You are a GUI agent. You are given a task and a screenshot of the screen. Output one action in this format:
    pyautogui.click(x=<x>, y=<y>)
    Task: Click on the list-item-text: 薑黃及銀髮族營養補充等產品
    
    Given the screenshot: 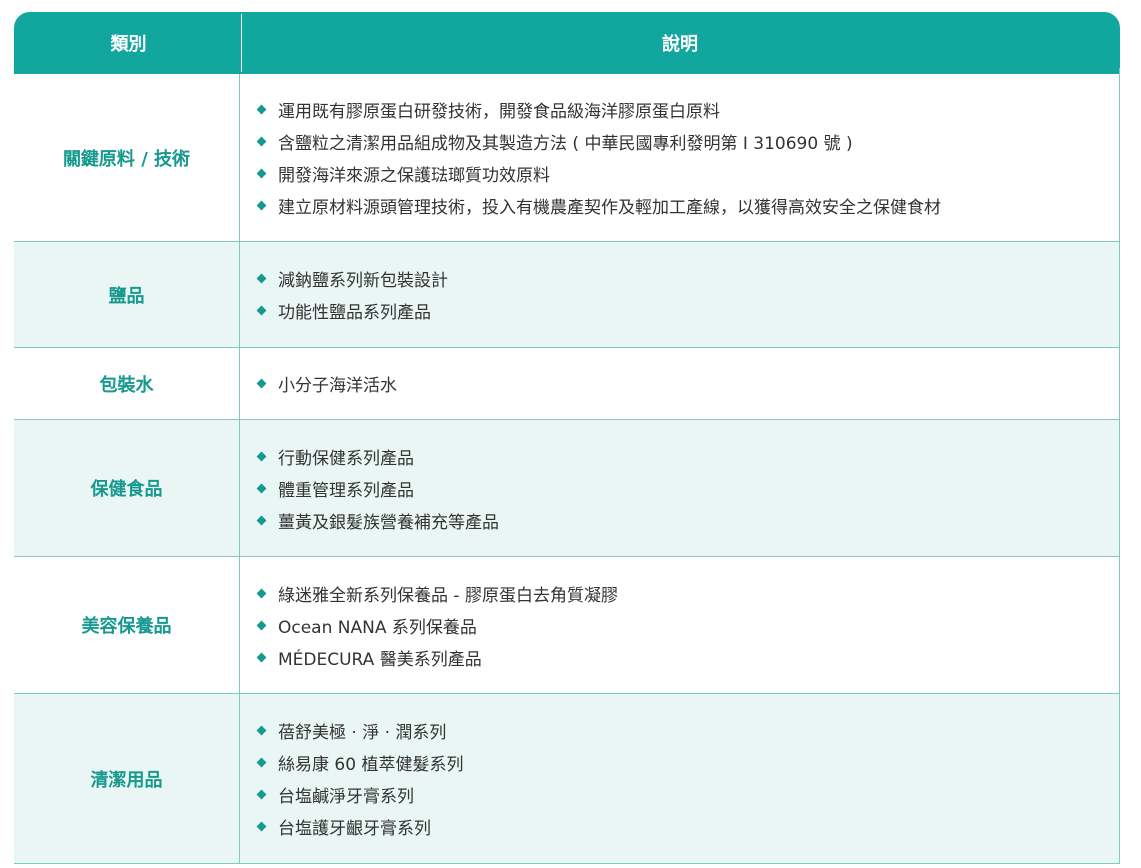 What is the action you would take?
    pyautogui.click(x=388, y=522)
    